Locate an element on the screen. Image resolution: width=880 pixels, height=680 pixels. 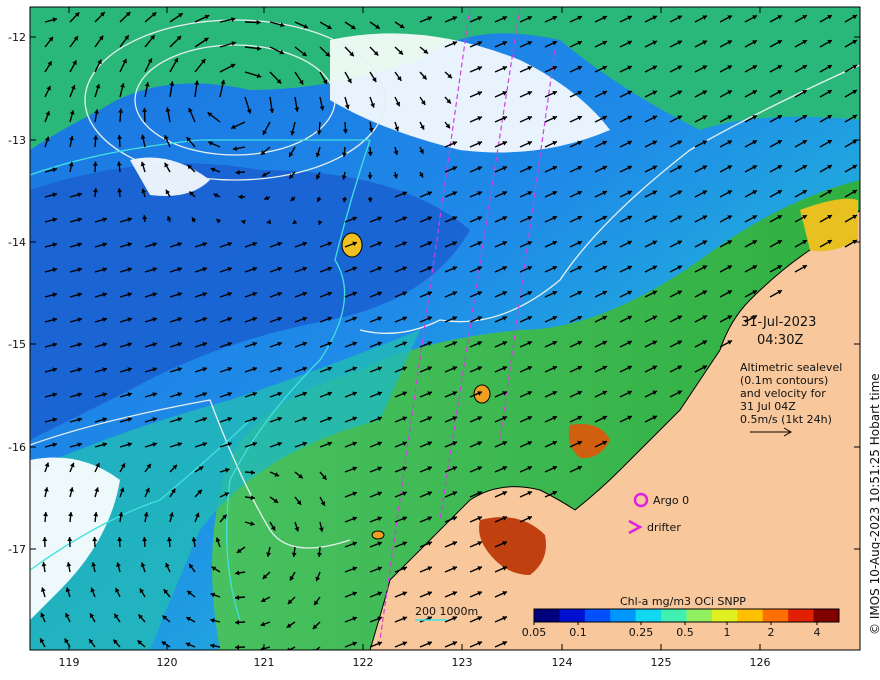
legend-line-3: and velocity for is located at coordinates (783, 393).